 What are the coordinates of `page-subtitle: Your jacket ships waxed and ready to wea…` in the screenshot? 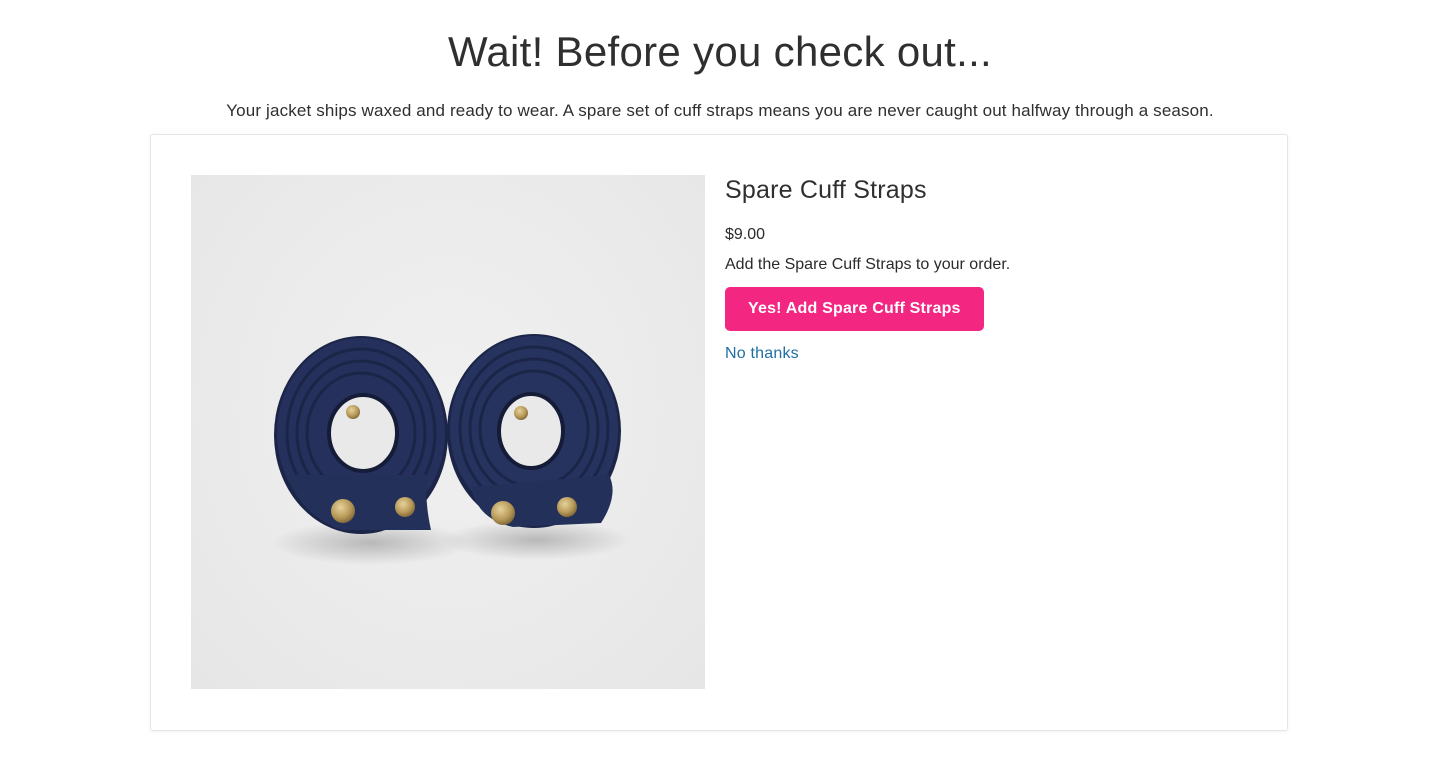 It's located at (720, 110).